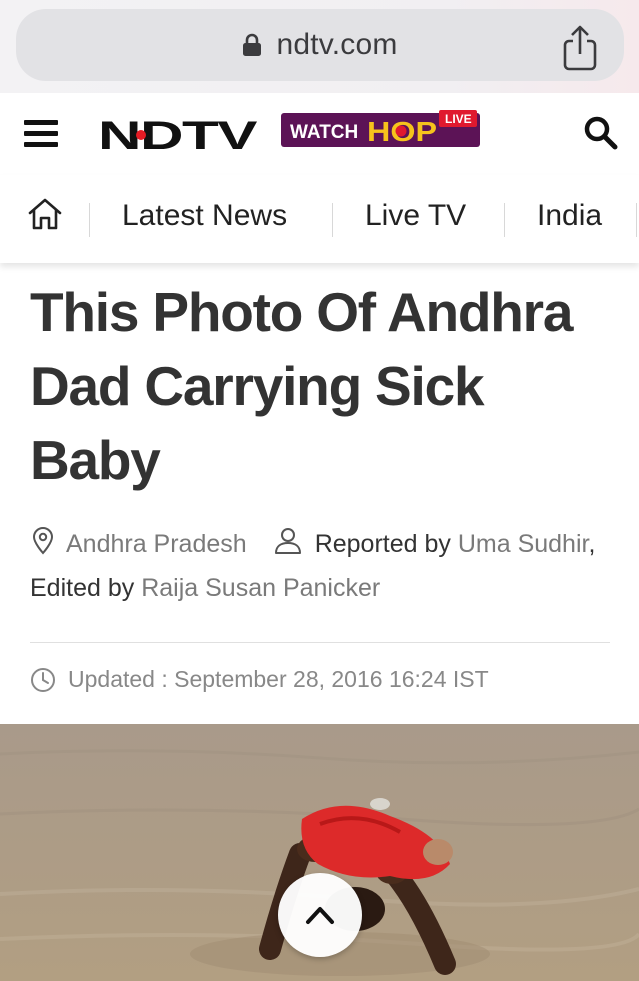 The image size is (639, 981). I want to click on address-bar-content: ndtv.com, so click(320, 45).